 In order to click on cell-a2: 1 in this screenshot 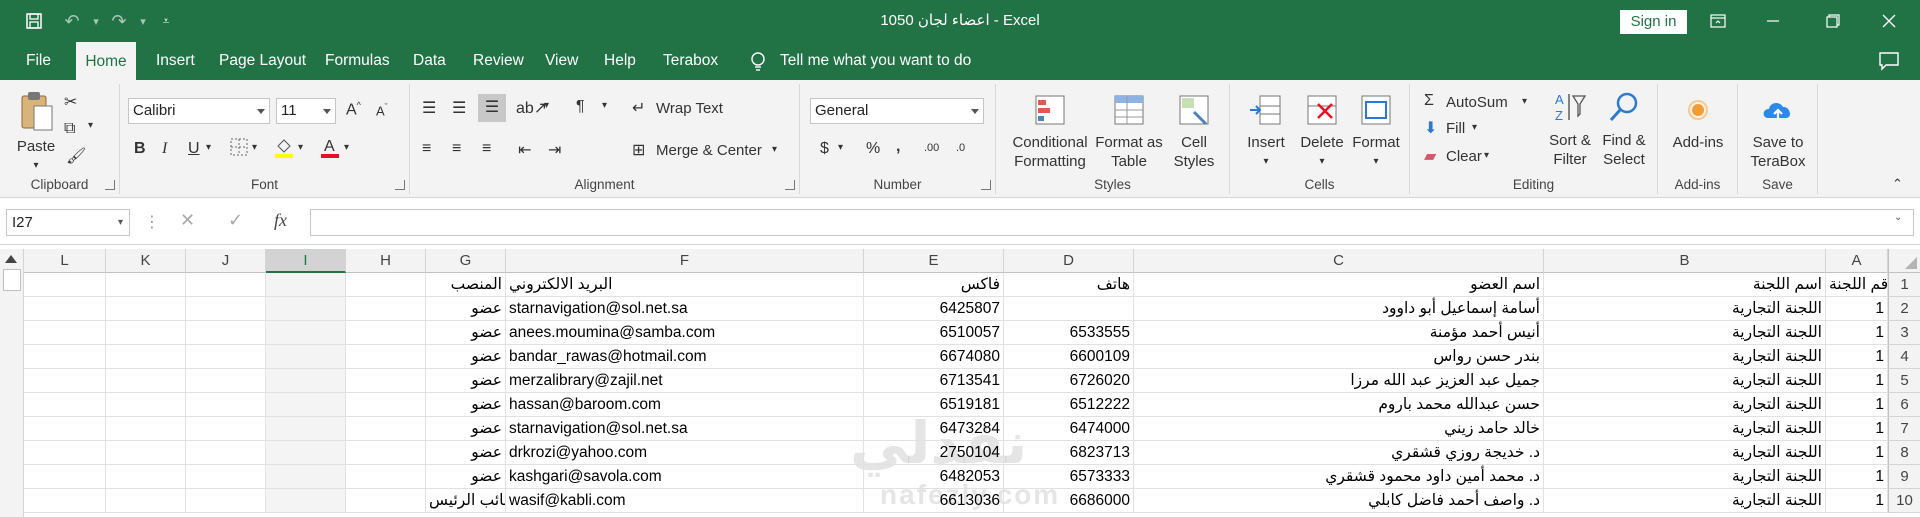, I will do `click(1857, 309)`.